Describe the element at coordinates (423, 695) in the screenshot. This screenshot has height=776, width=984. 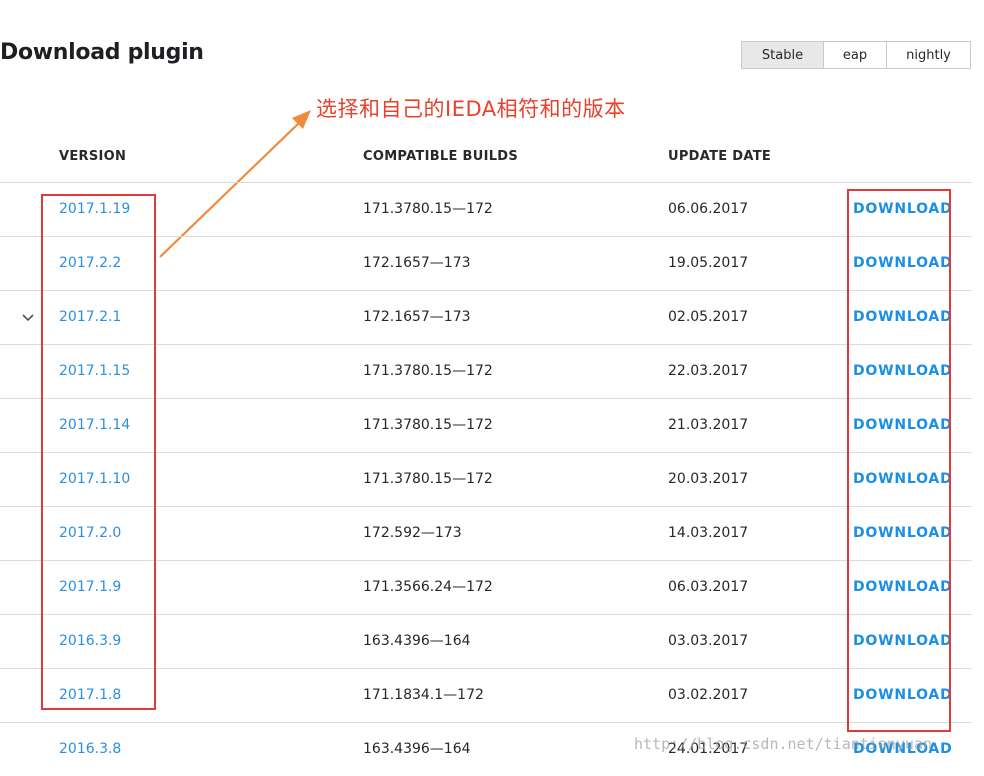
I see `compatible-builds: 171.1834.1—172` at that location.